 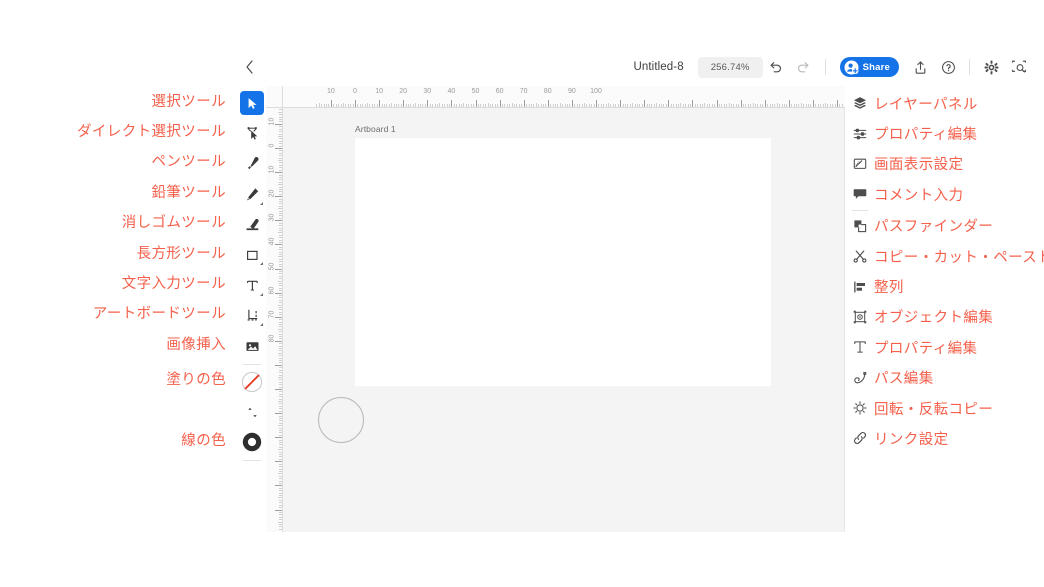 What do you see at coordinates (860, 438) in the screenshot?
I see `right-panel-item-link-settings` at bounding box center [860, 438].